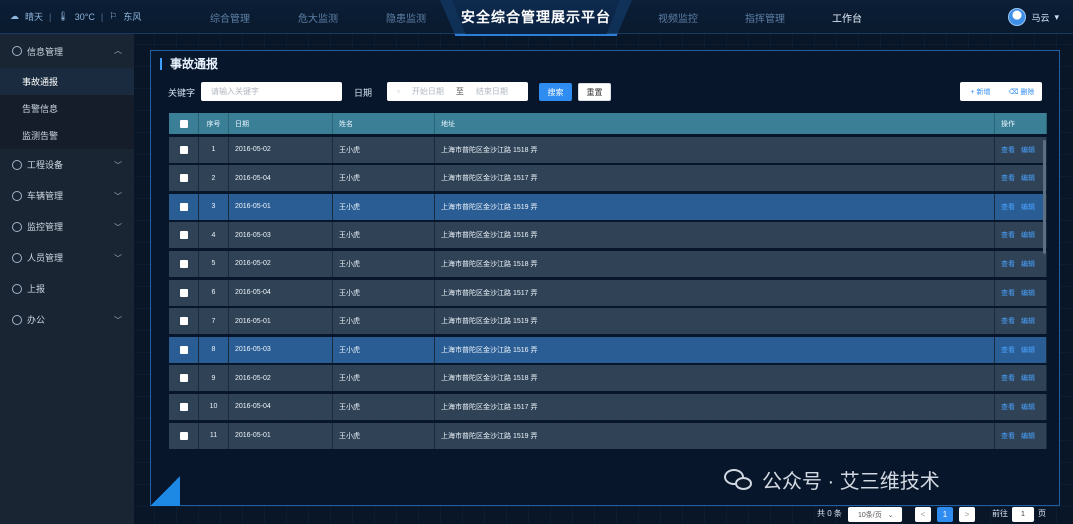 The width and height of the screenshot is (1073, 524). Describe the element at coordinates (608, 235) in the screenshot. I see `table-row: 4 2016-05-03 王小虎 上海市普陀区金沙江路 1516 弄查看 编辑` at that location.